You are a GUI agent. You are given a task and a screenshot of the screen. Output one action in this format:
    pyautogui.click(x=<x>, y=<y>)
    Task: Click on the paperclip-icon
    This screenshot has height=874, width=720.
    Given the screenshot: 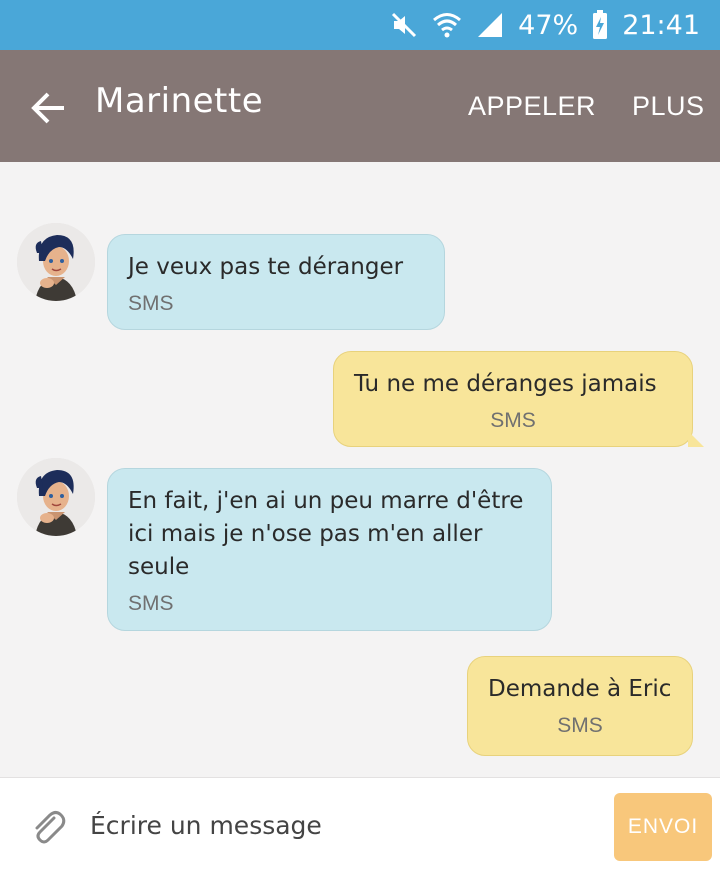 What is the action you would take?
    pyautogui.click(x=50, y=827)
    